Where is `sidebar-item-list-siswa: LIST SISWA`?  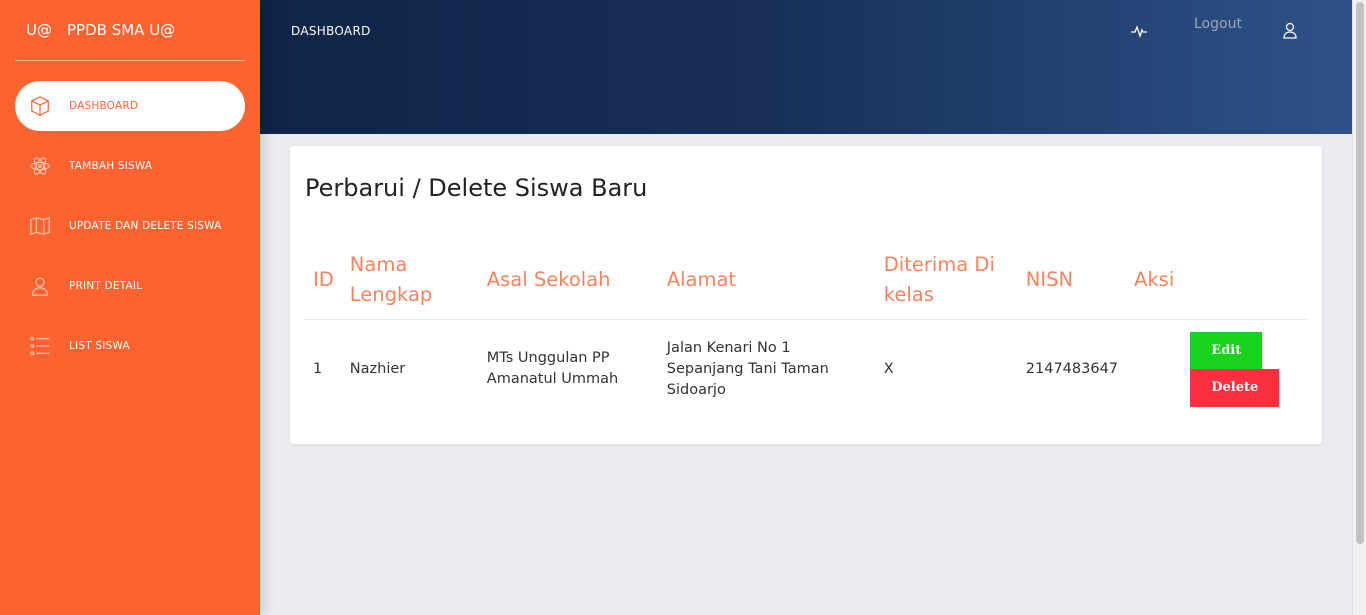
sidebar-item-list-siswa: LIST SISWA is located at coordinates (130, 346).